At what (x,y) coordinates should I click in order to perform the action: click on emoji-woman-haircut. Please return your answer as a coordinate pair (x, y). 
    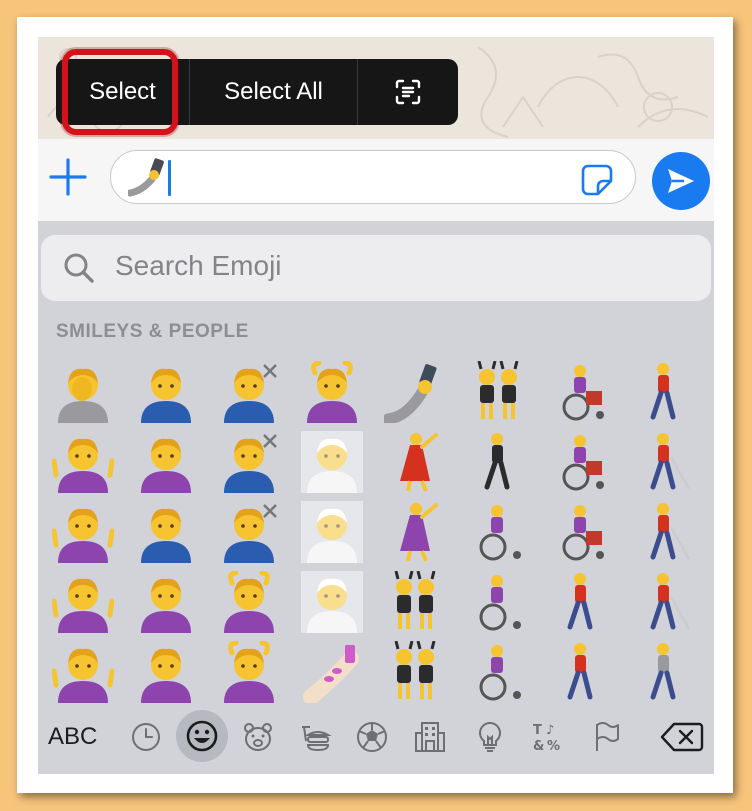
    Looking at the image, I should click on (249, 392).